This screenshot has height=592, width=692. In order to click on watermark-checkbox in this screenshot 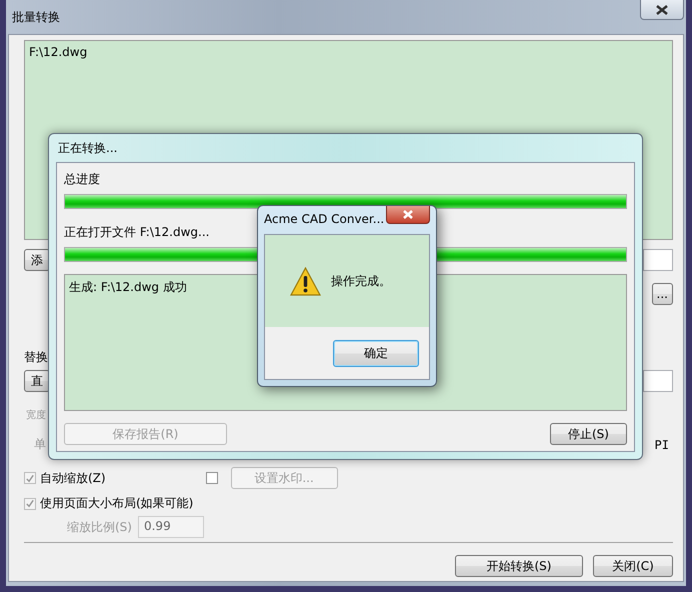, I will do `click(212, 478)`.